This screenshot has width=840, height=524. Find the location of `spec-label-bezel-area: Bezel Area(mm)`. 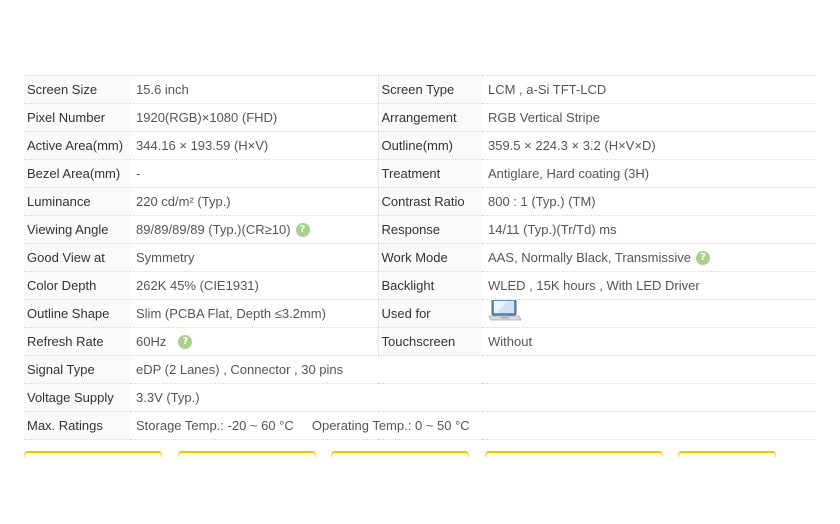

spec-label-bezel-area: Bezel Area(mm) is located at coordinates (77, 173).